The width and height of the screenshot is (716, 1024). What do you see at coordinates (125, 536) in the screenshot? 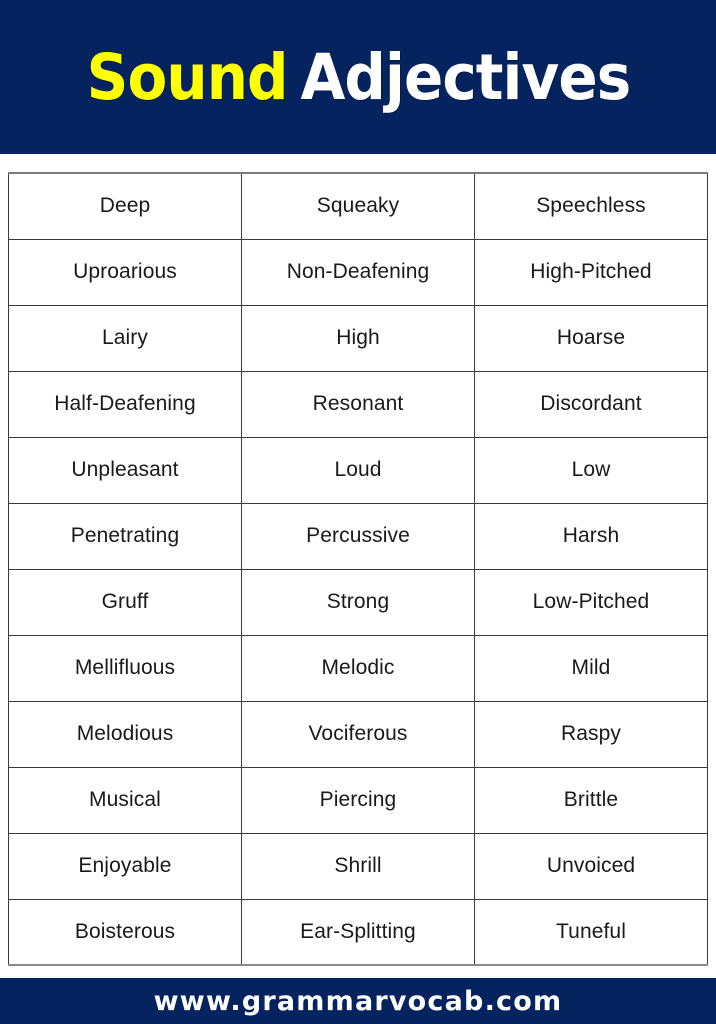
I see `table-cell: Penetrating` at bounding box center [125, 536].